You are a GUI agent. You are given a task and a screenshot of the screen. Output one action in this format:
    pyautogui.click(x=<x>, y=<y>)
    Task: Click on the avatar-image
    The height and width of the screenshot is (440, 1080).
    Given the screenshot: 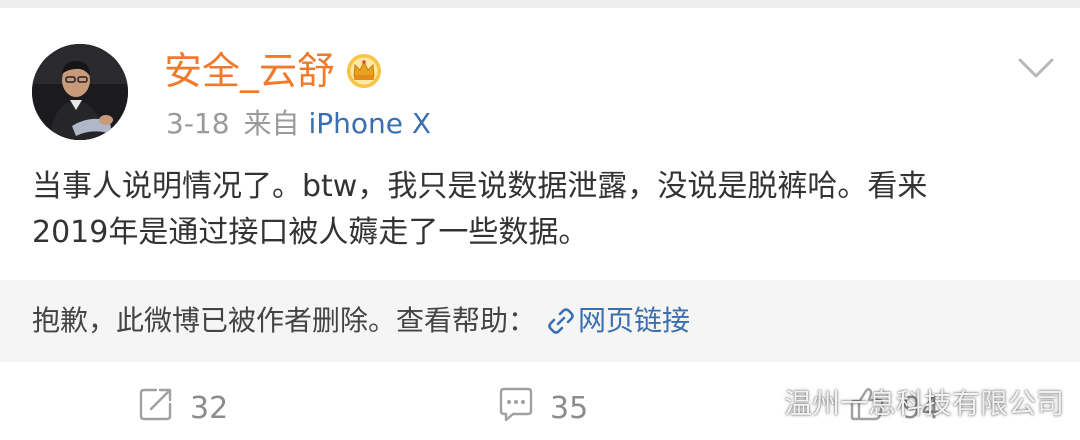 What is the action you would take?
    pyautogui.click(x=80, y=92)
    